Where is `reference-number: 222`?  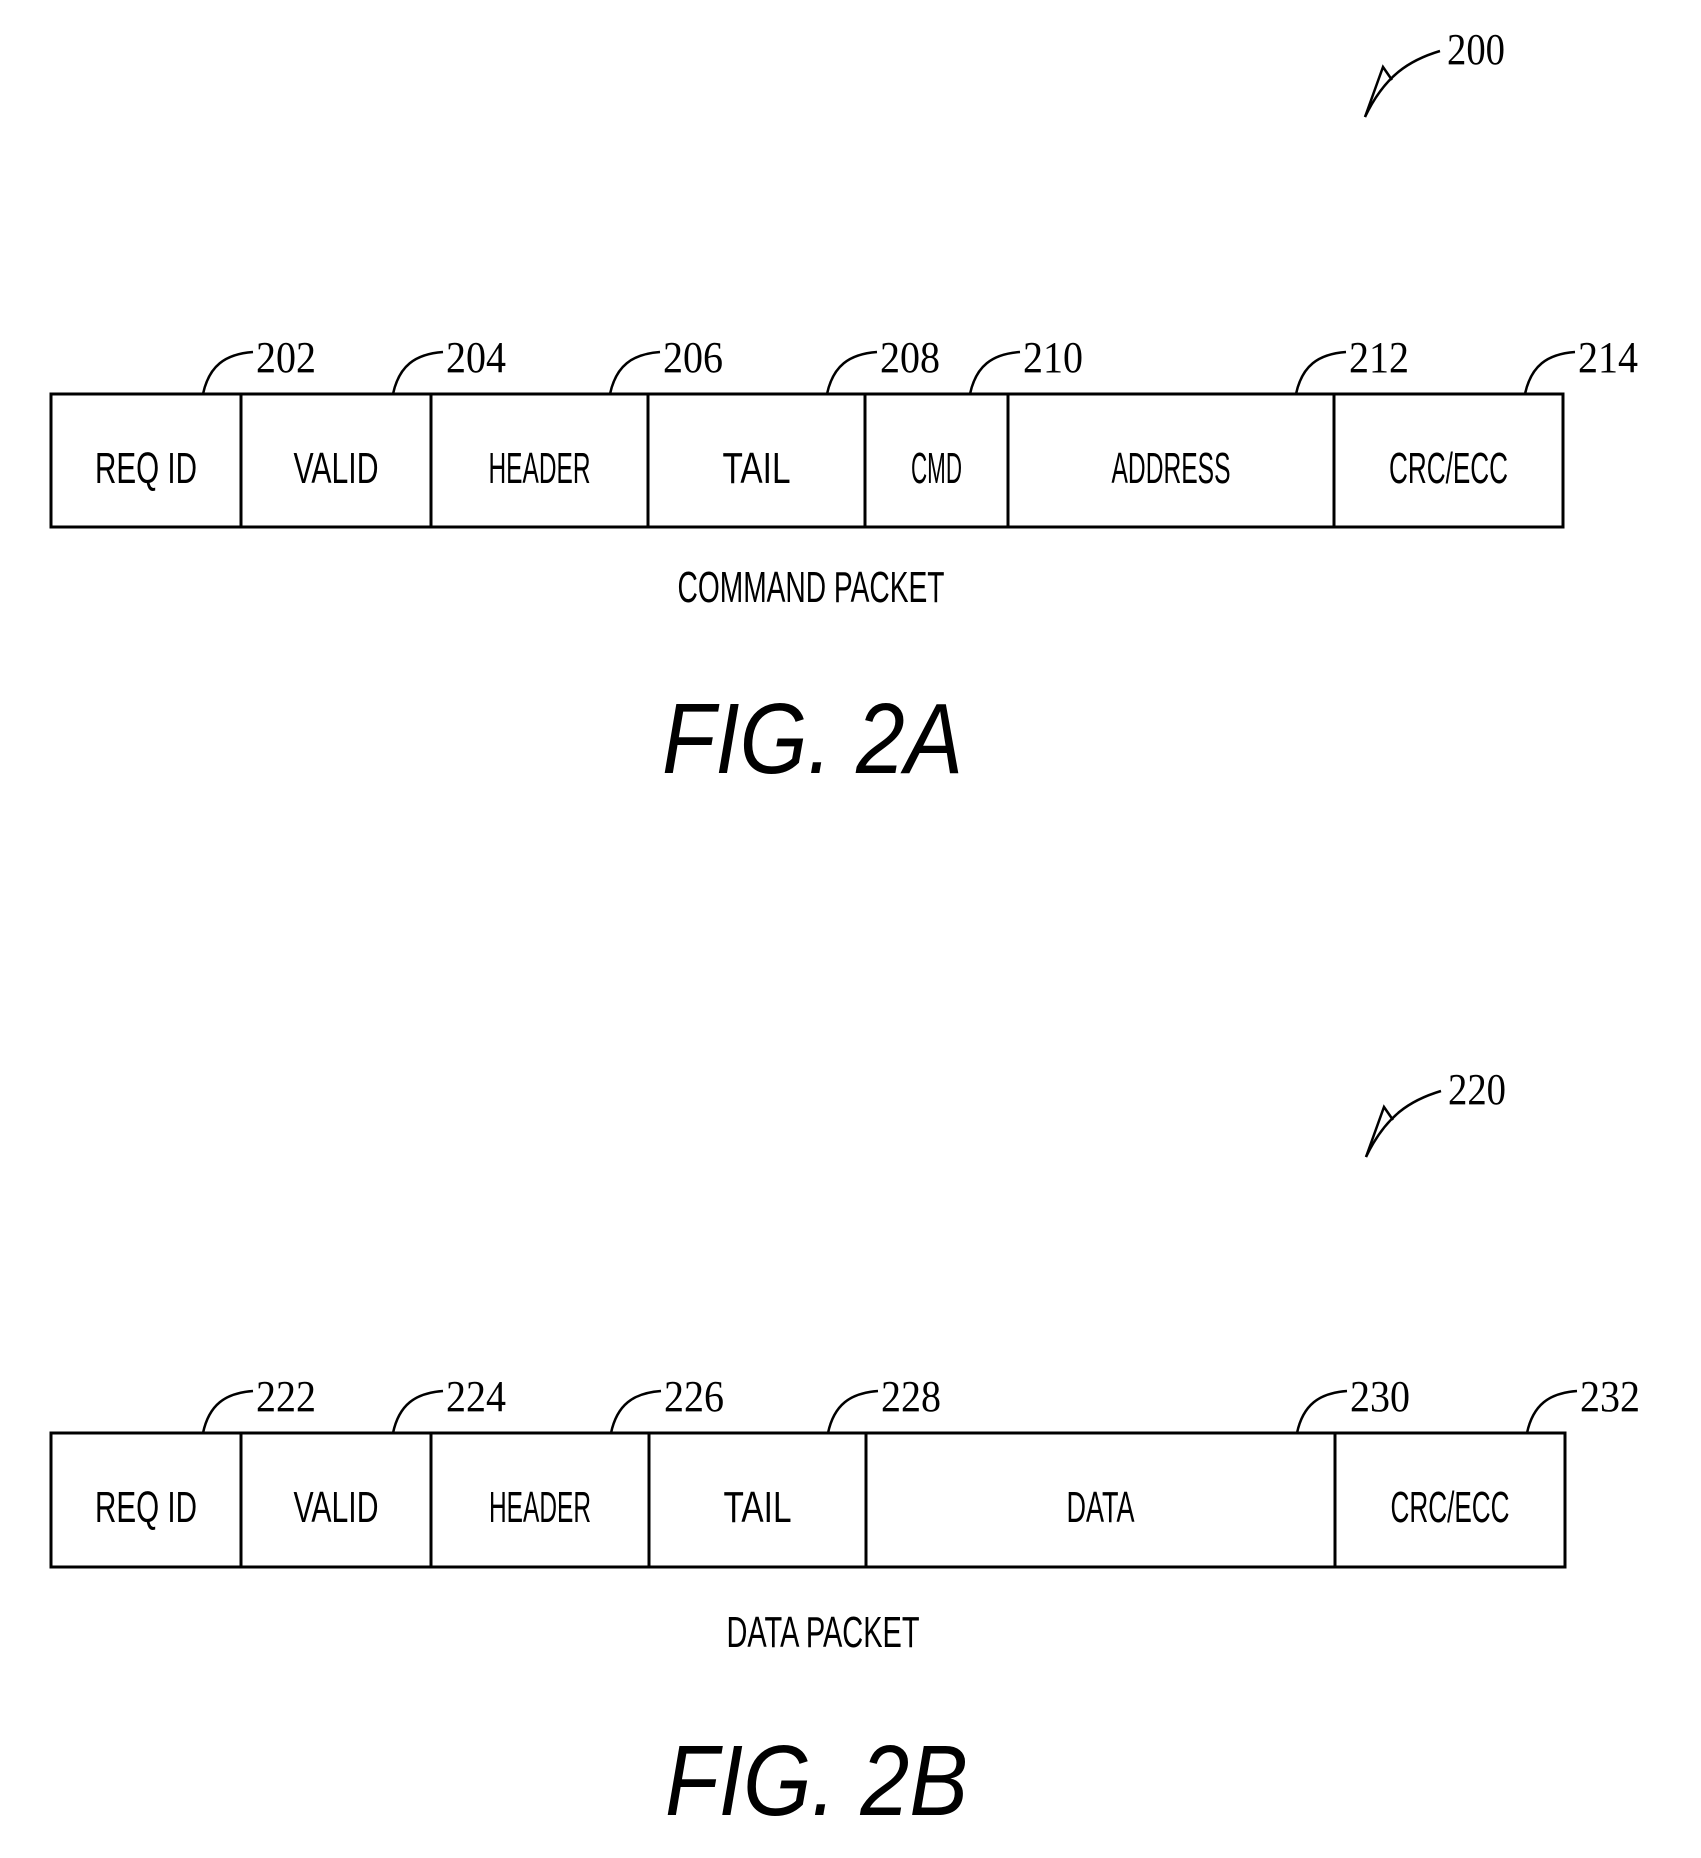
reference-number: 222 is located at coordinates (286, 1396).